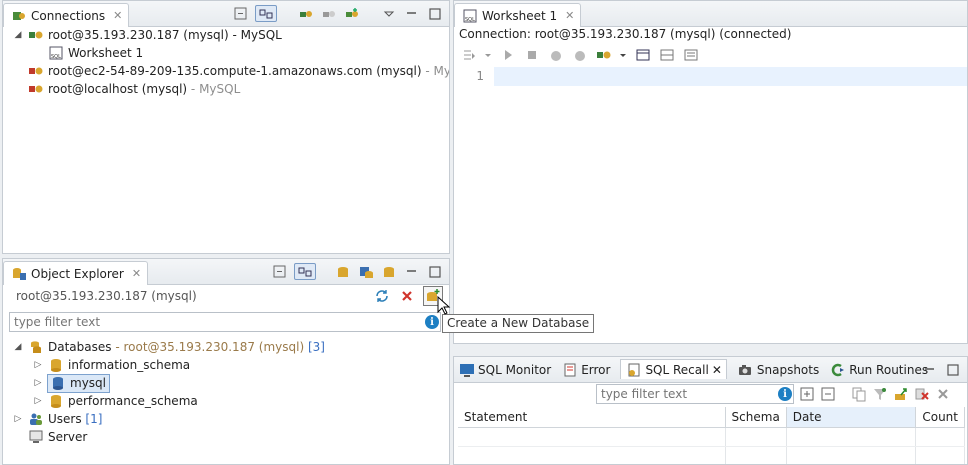  Describe the element at coordinates (314, 347) in the screenshot. I see `databases-count: [3]` at that location.